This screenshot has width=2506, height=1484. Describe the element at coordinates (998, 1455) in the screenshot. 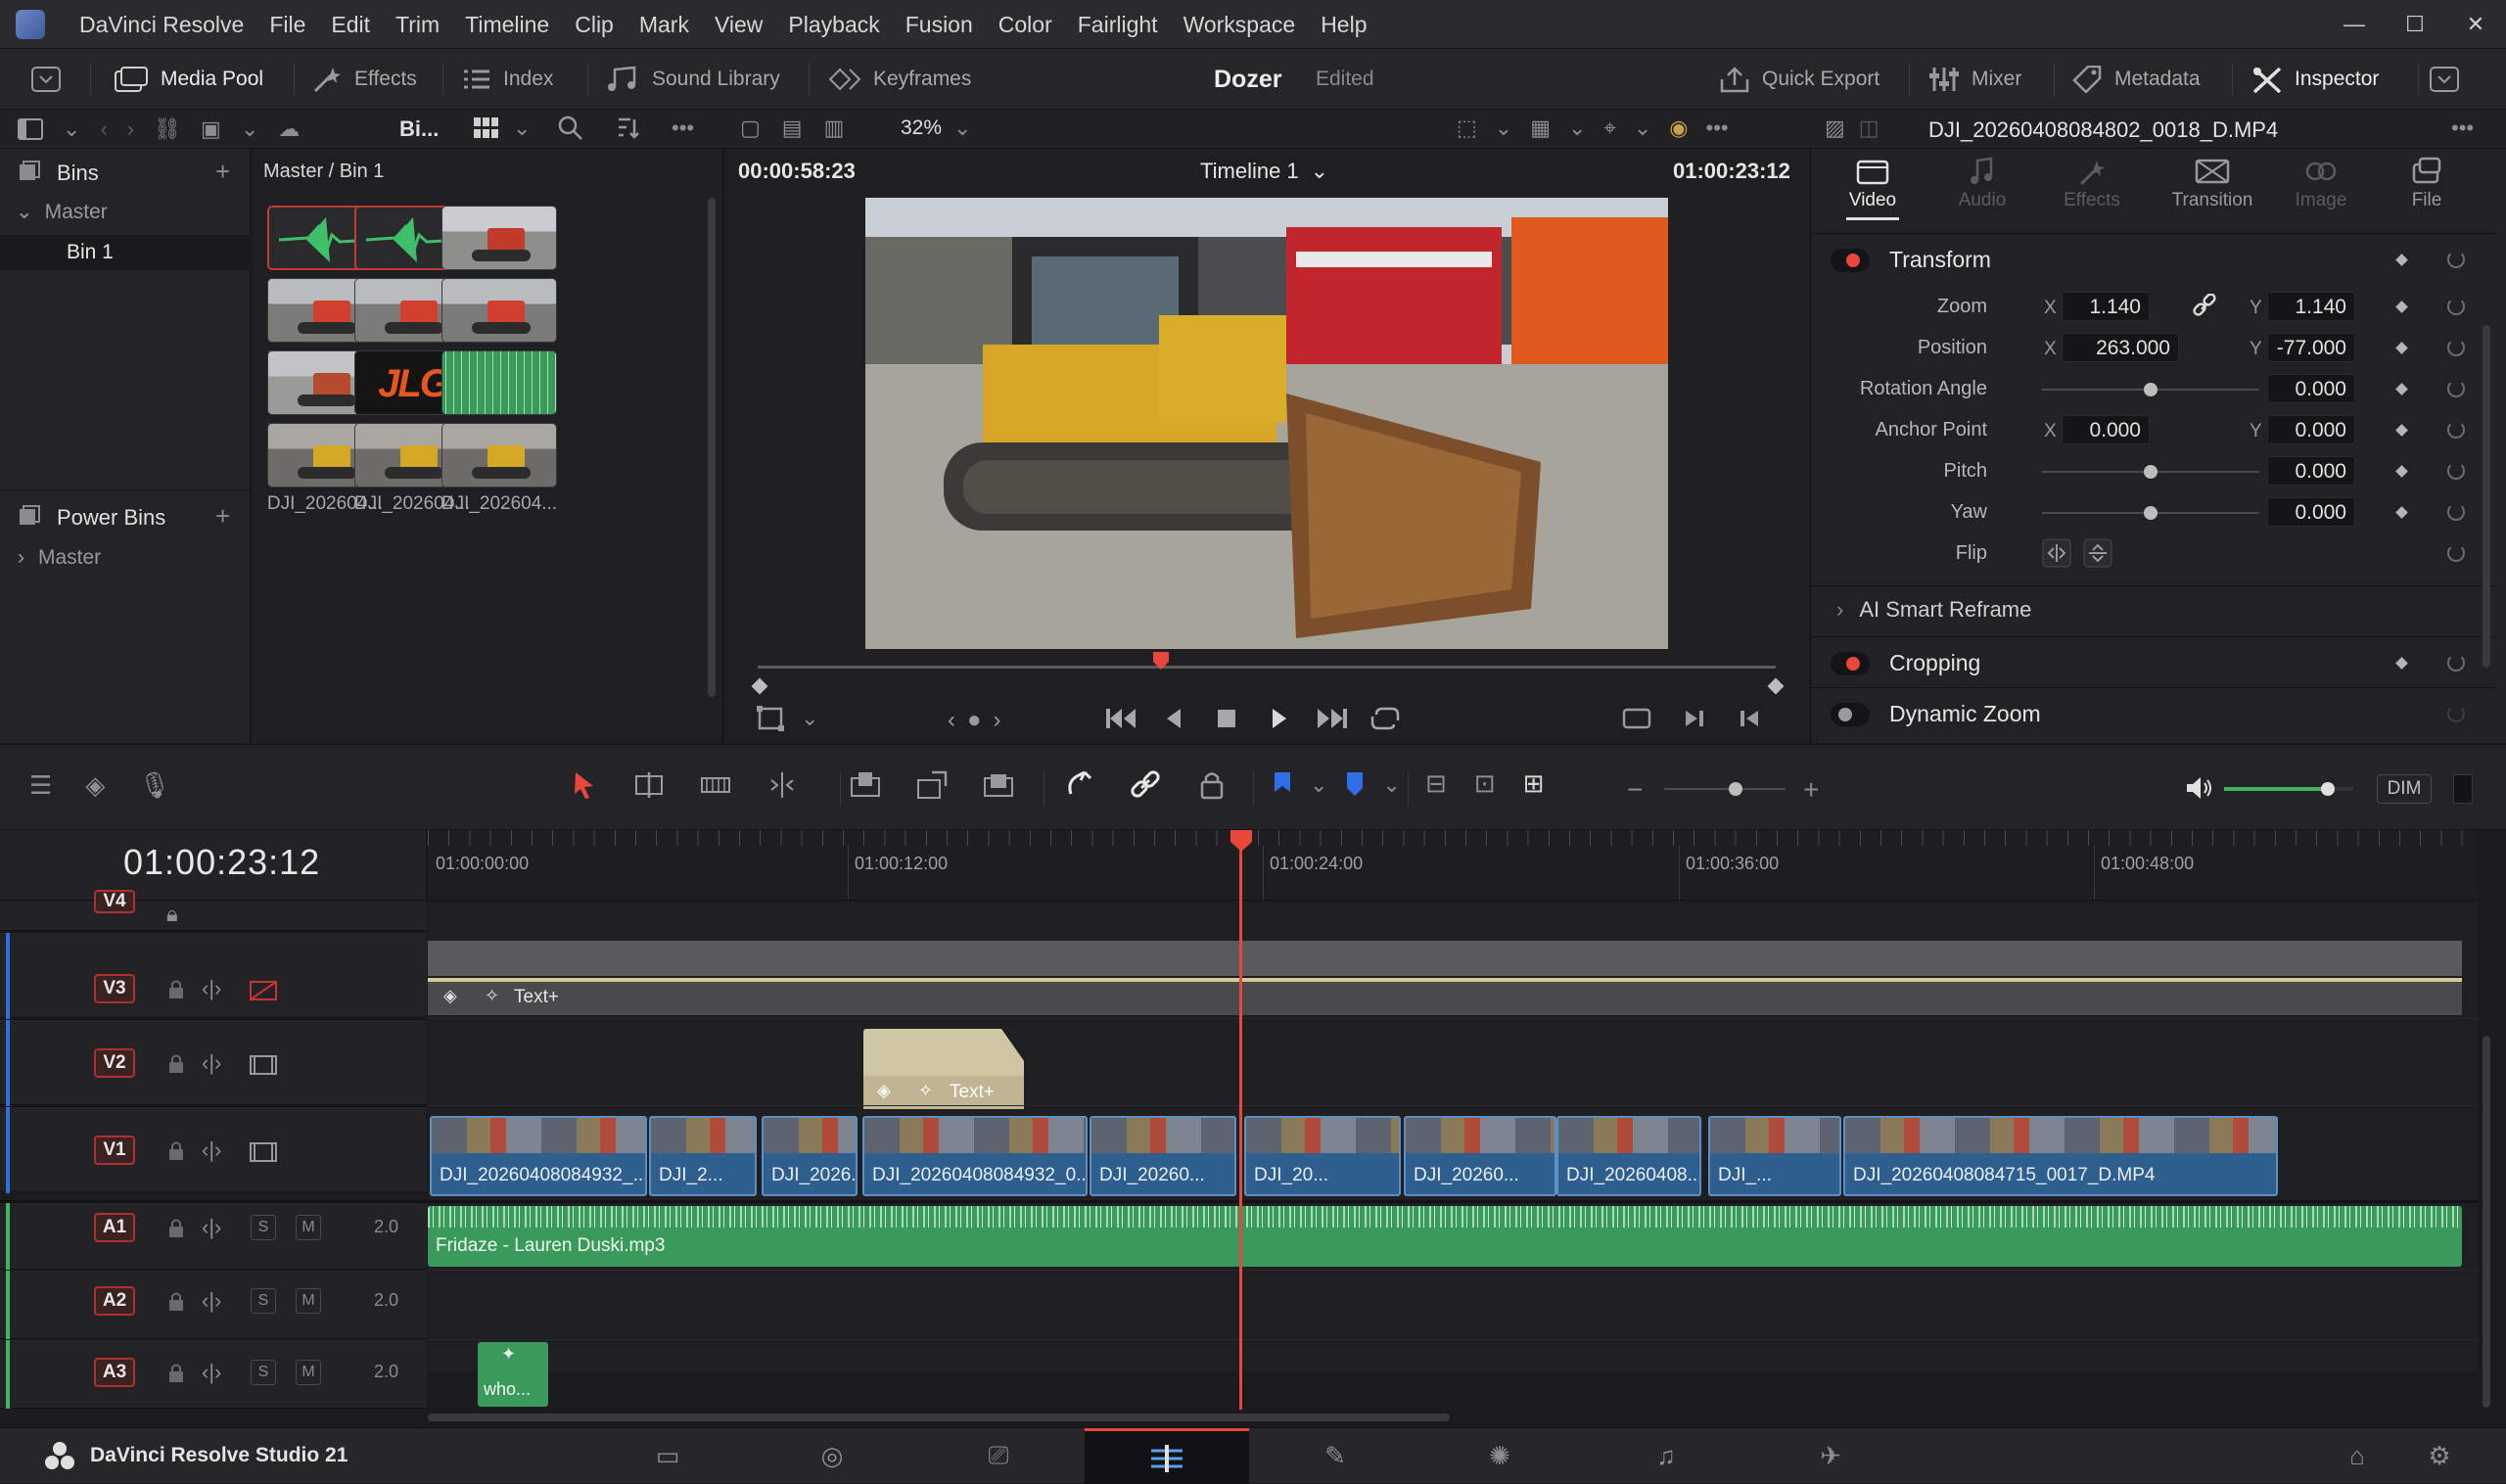

I see `edit-page-icon: ⎚` at that location.